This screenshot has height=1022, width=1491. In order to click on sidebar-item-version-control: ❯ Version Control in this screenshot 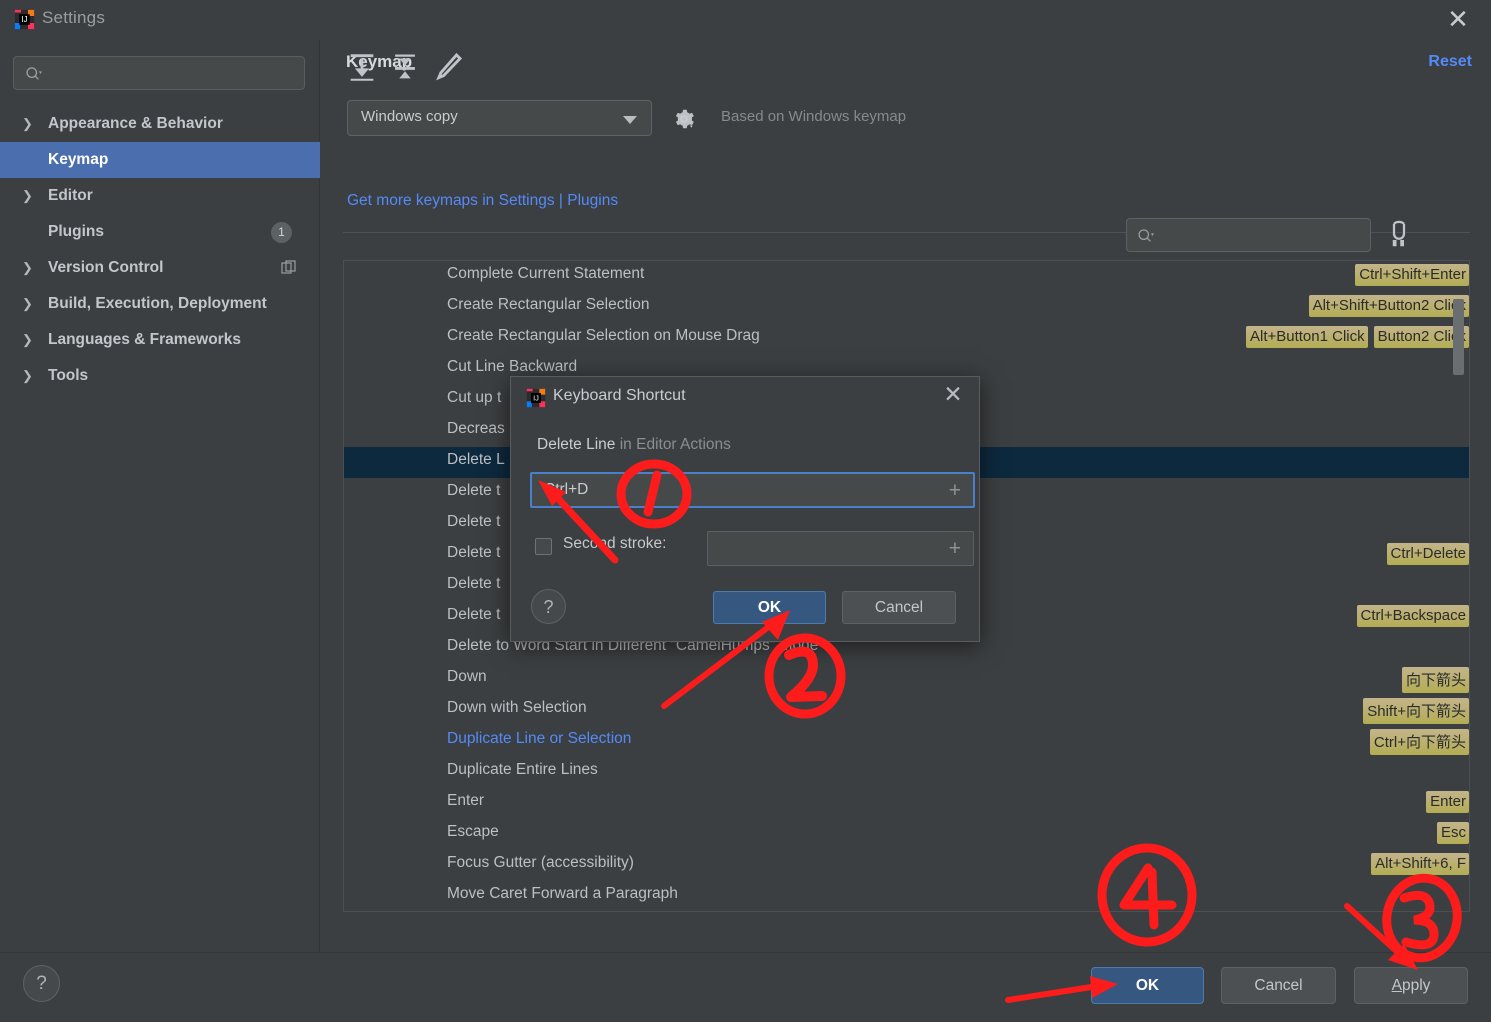, I will do `click(160, 268)`.